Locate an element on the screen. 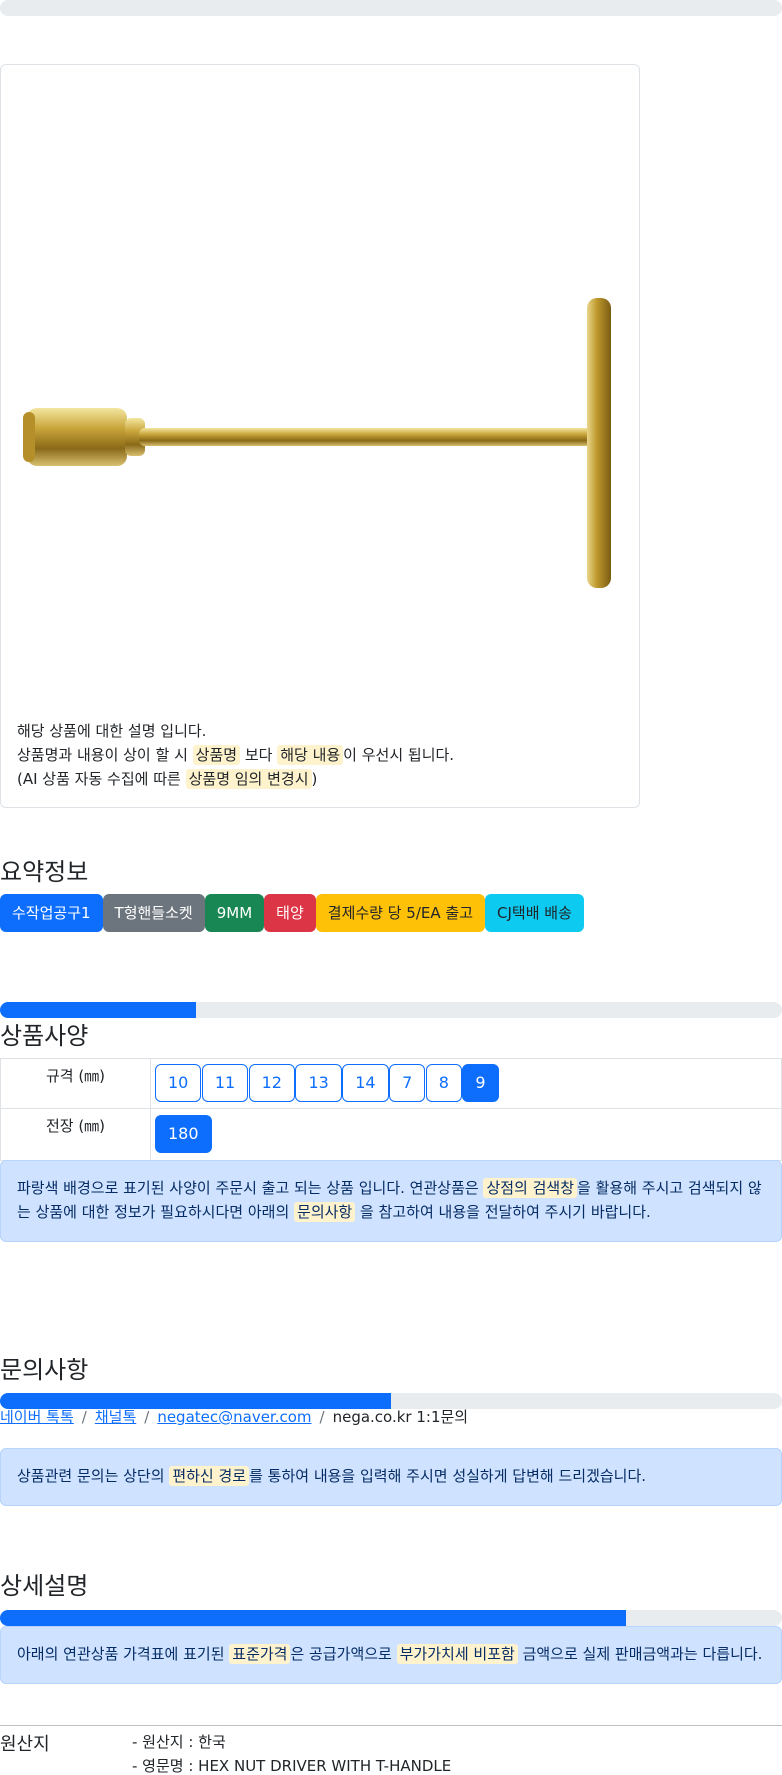 The width and height of the screenshot is (782, 1775). spec-options-size: 10 11 12 13 14 7 8 9 is located at coordinates (466, 1083).